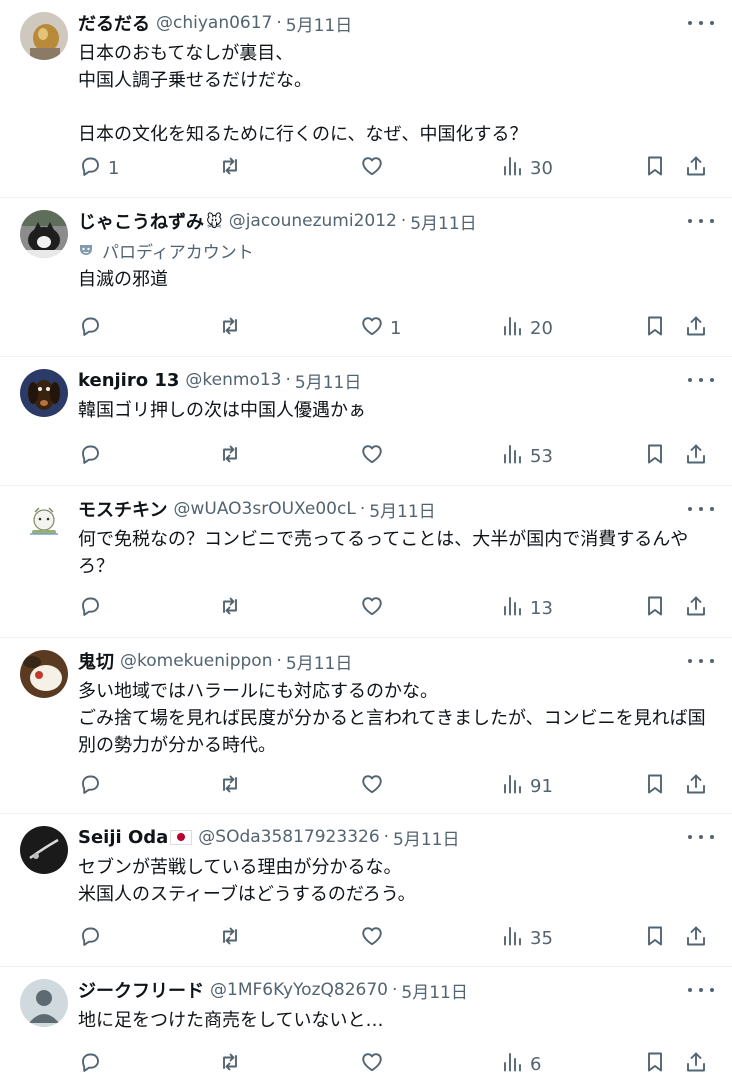  I want to click on views-button: 53, so click(526, 456).